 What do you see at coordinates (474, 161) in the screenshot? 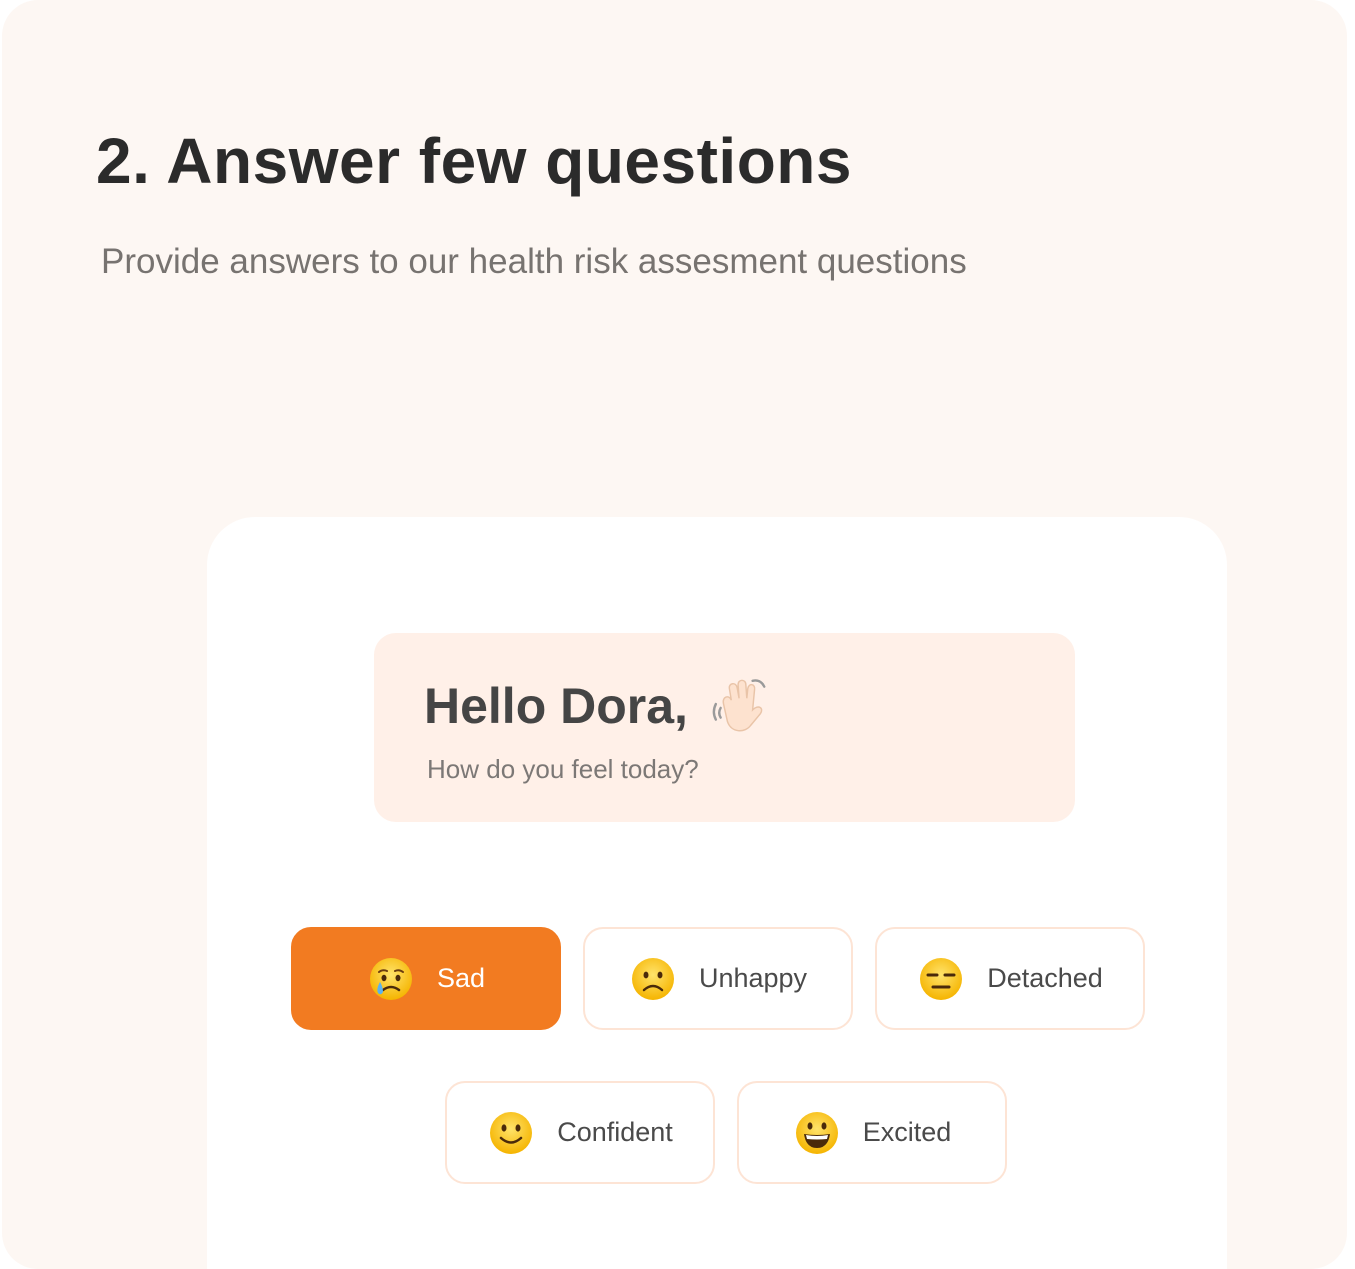
I see `page-title: 2. Answer few questions` at bounding box center [474, 161].